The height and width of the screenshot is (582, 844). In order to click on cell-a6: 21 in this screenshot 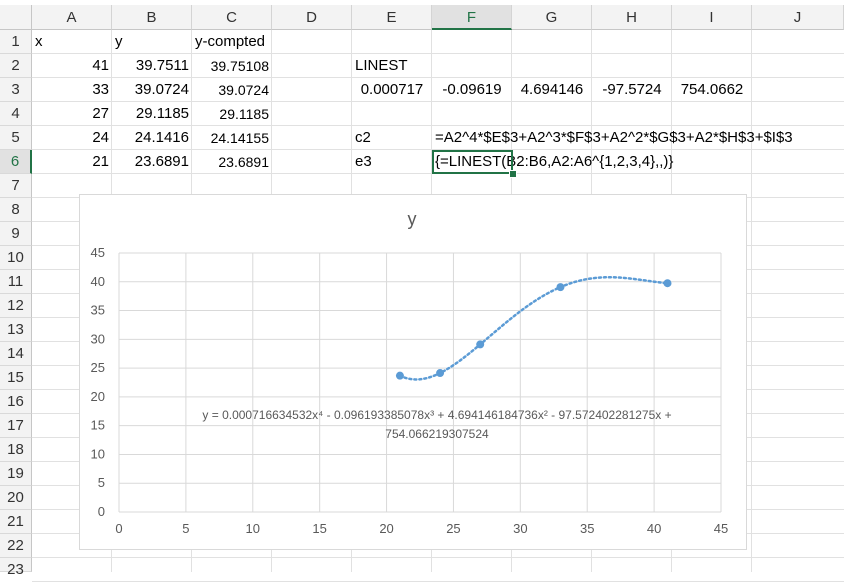, I will do `click(72, 162)`.